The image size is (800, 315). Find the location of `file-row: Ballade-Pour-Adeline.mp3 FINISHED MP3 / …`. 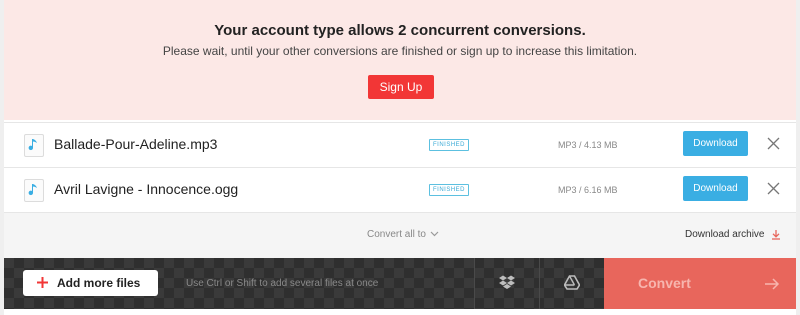

file-row: Ballade-Pour-Adeline.mp3 FINISHED MP3 / … is located at coordinates (400, 144).